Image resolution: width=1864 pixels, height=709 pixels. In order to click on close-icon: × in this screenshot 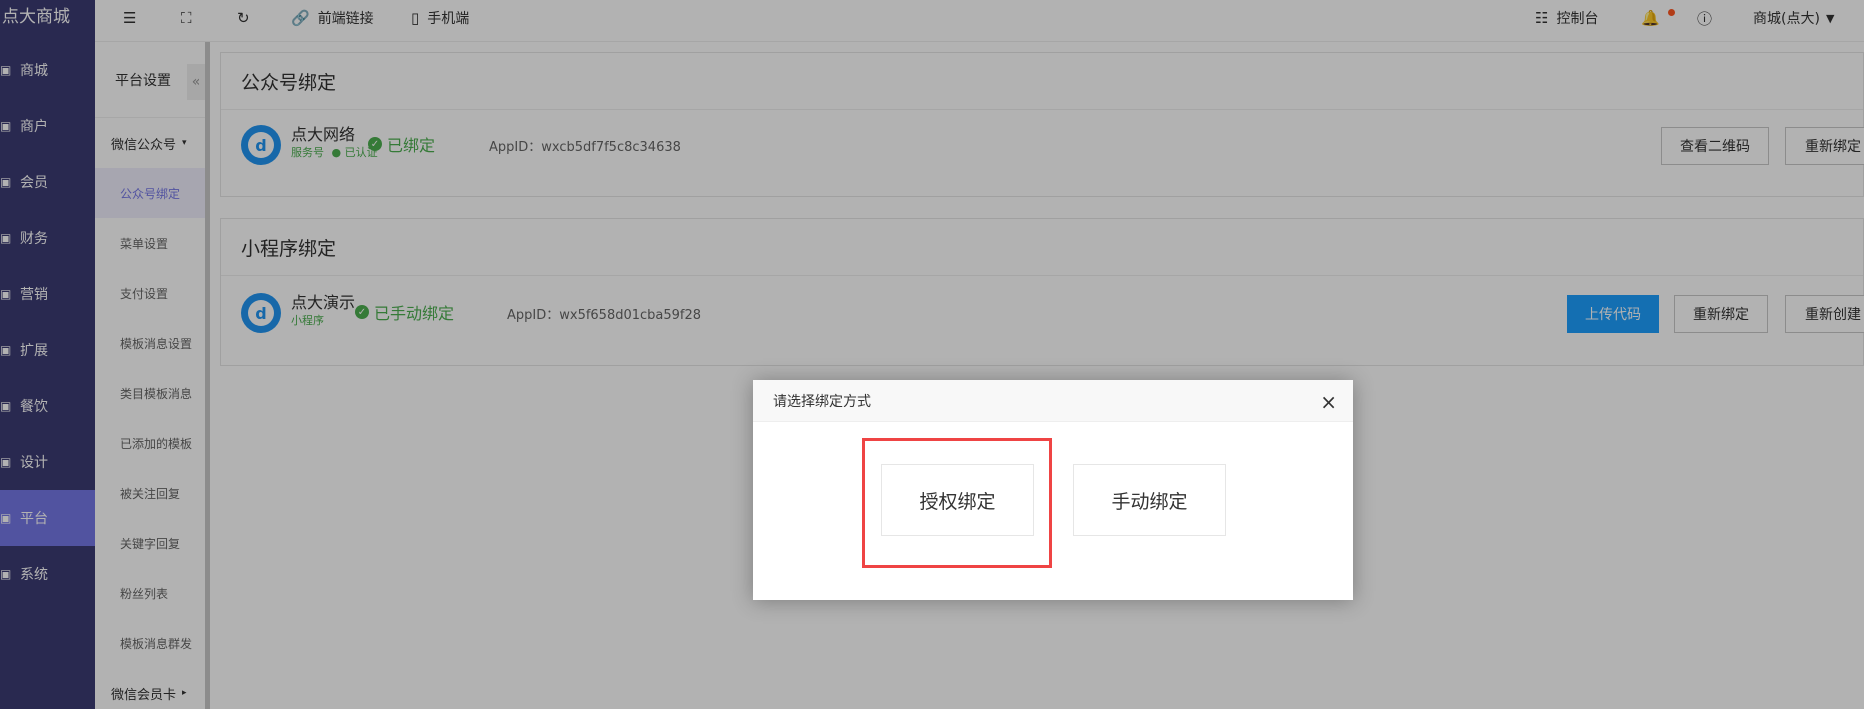, I will do `click(1328, 402)`.